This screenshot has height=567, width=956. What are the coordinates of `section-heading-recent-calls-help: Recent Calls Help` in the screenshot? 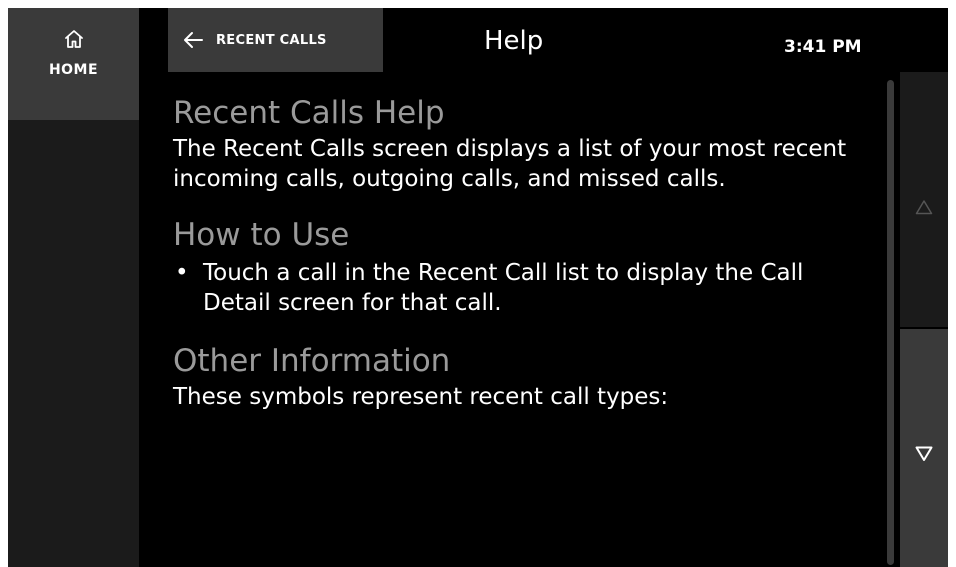 It's located at (309, 113).